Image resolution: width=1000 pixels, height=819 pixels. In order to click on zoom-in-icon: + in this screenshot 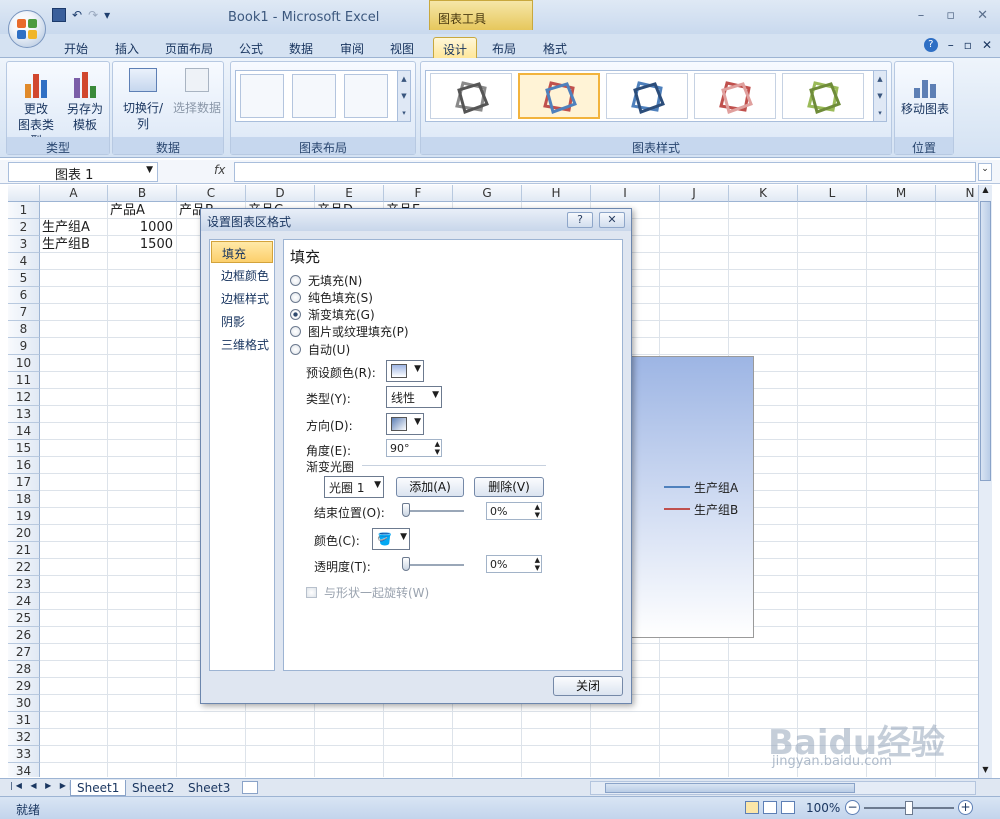, I will do `click(965, 807)`.